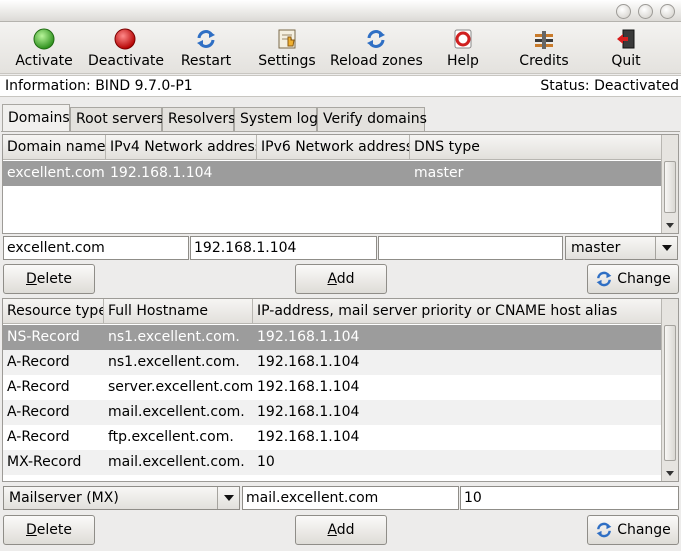 This screenshot has height=551, width=681. Describe the element at coordinates (54, 530) in the screenshot. I see `delete-label: elete` at that location.